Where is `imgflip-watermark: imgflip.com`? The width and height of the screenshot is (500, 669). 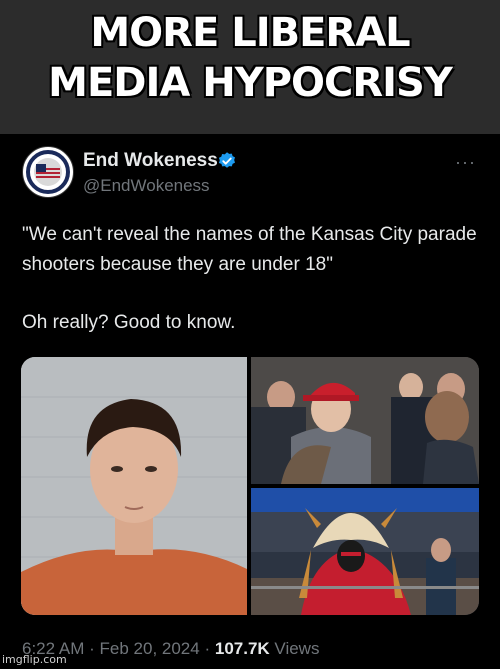 imgflip-watermark: imgflip.com is located at coordinates (34, 659).